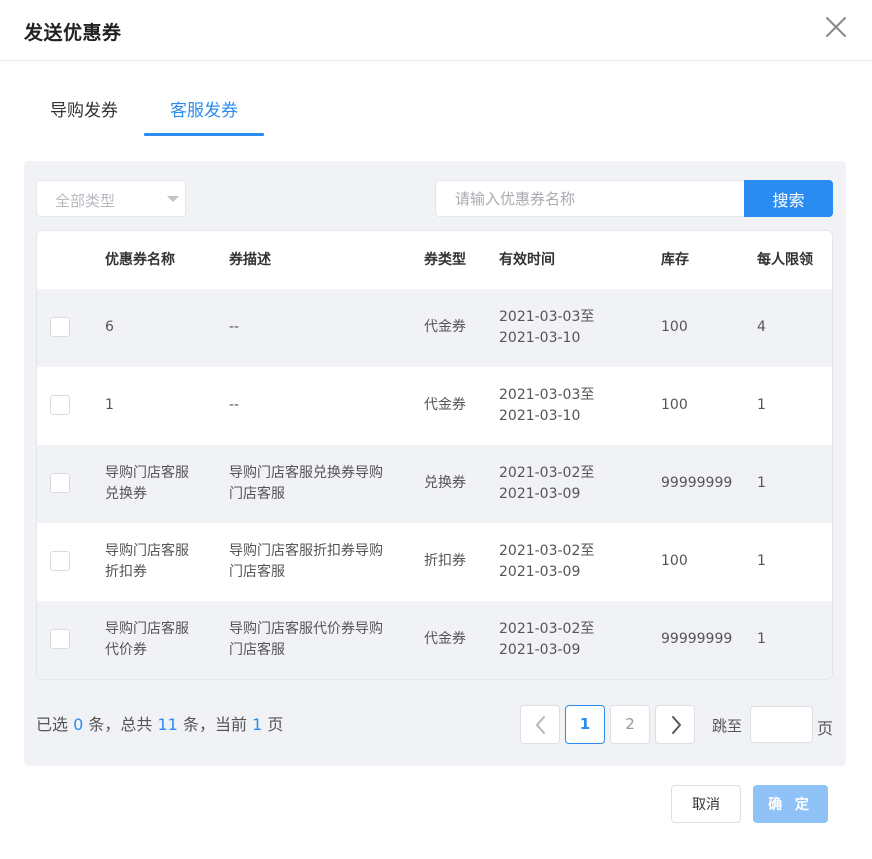 This screenshot has width=872, height=859. What do you see at coordinates (85, 201) in the screenshot?
I see `coupon-type-select-value: 全部类型` at bounding box center [85, 201].